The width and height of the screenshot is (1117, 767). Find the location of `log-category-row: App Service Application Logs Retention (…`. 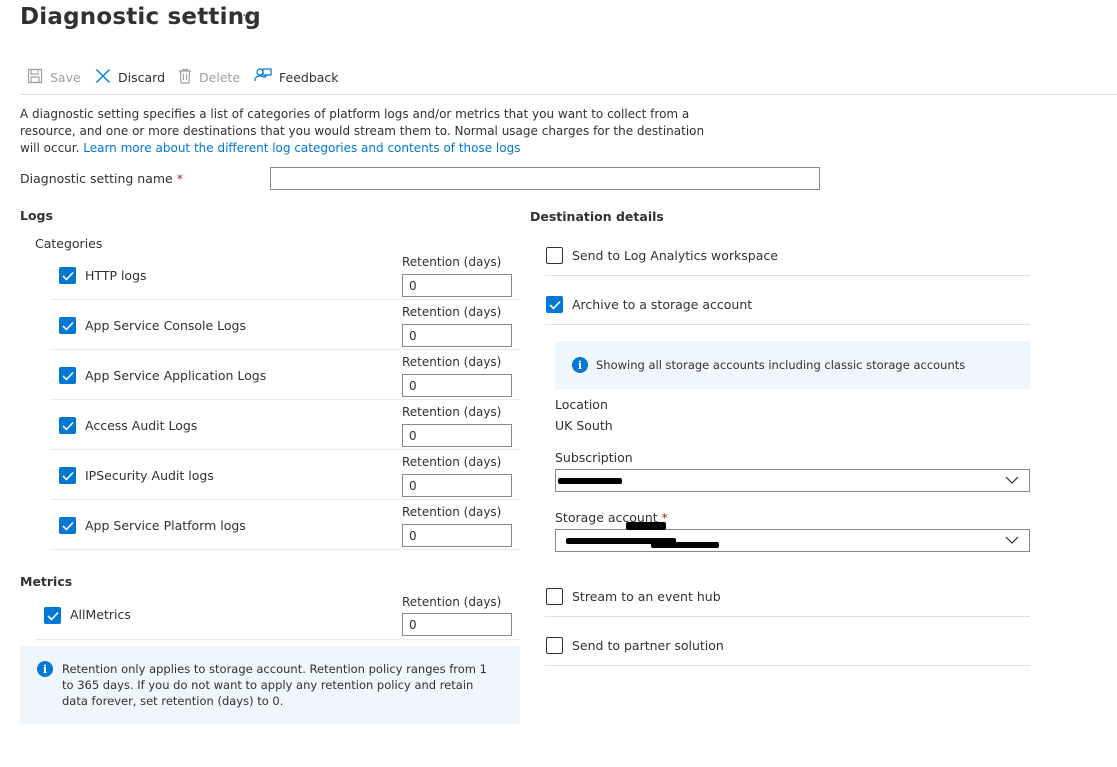

log-category-row: App Service Application Logs Retention (… is located at coordinates (285, 375).